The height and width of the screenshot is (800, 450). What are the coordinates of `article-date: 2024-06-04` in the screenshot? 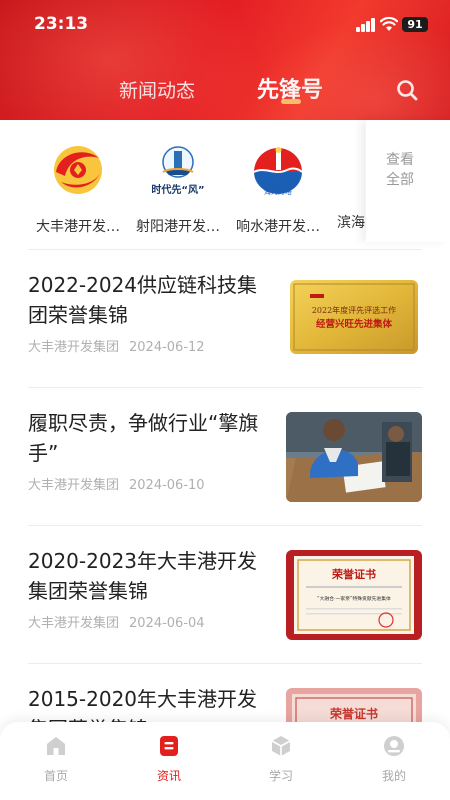 It's located at (167, 623).